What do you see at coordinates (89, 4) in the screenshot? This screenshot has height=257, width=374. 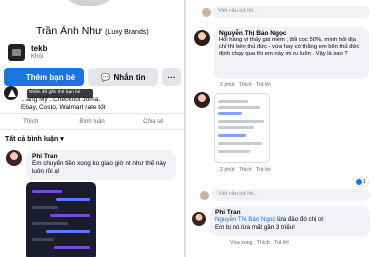 I see `profile-photo` at bounding box center [89, 4].